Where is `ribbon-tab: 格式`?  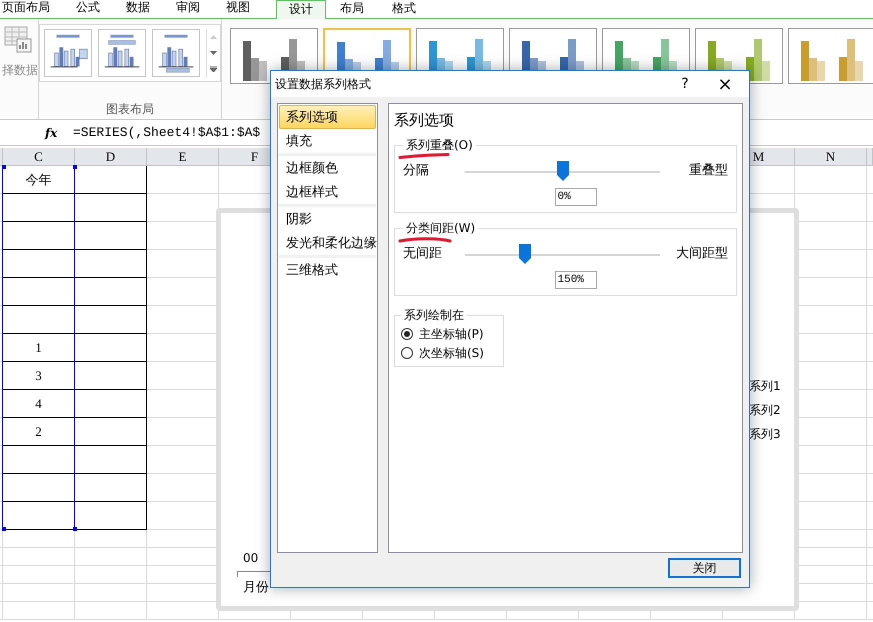 ribbon-tab: 格式 is located at coordinates (404, 9).